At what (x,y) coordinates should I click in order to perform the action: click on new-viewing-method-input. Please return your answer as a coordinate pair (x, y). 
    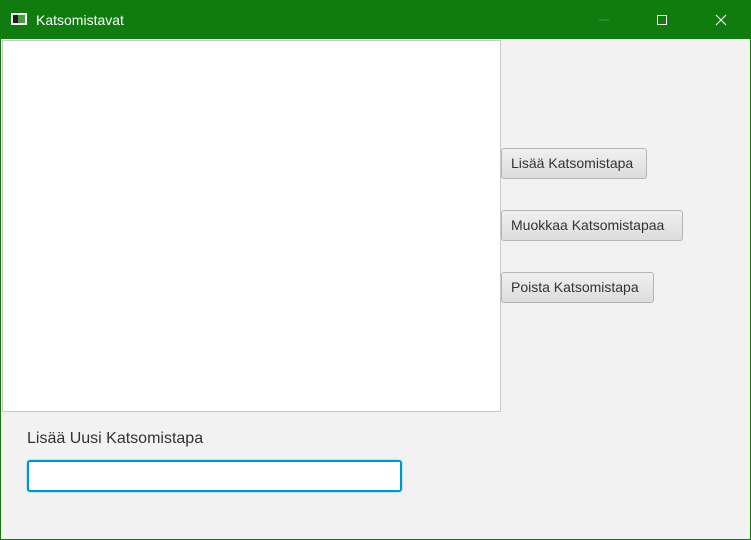
    Looking at the image, I should click on (214, 476).